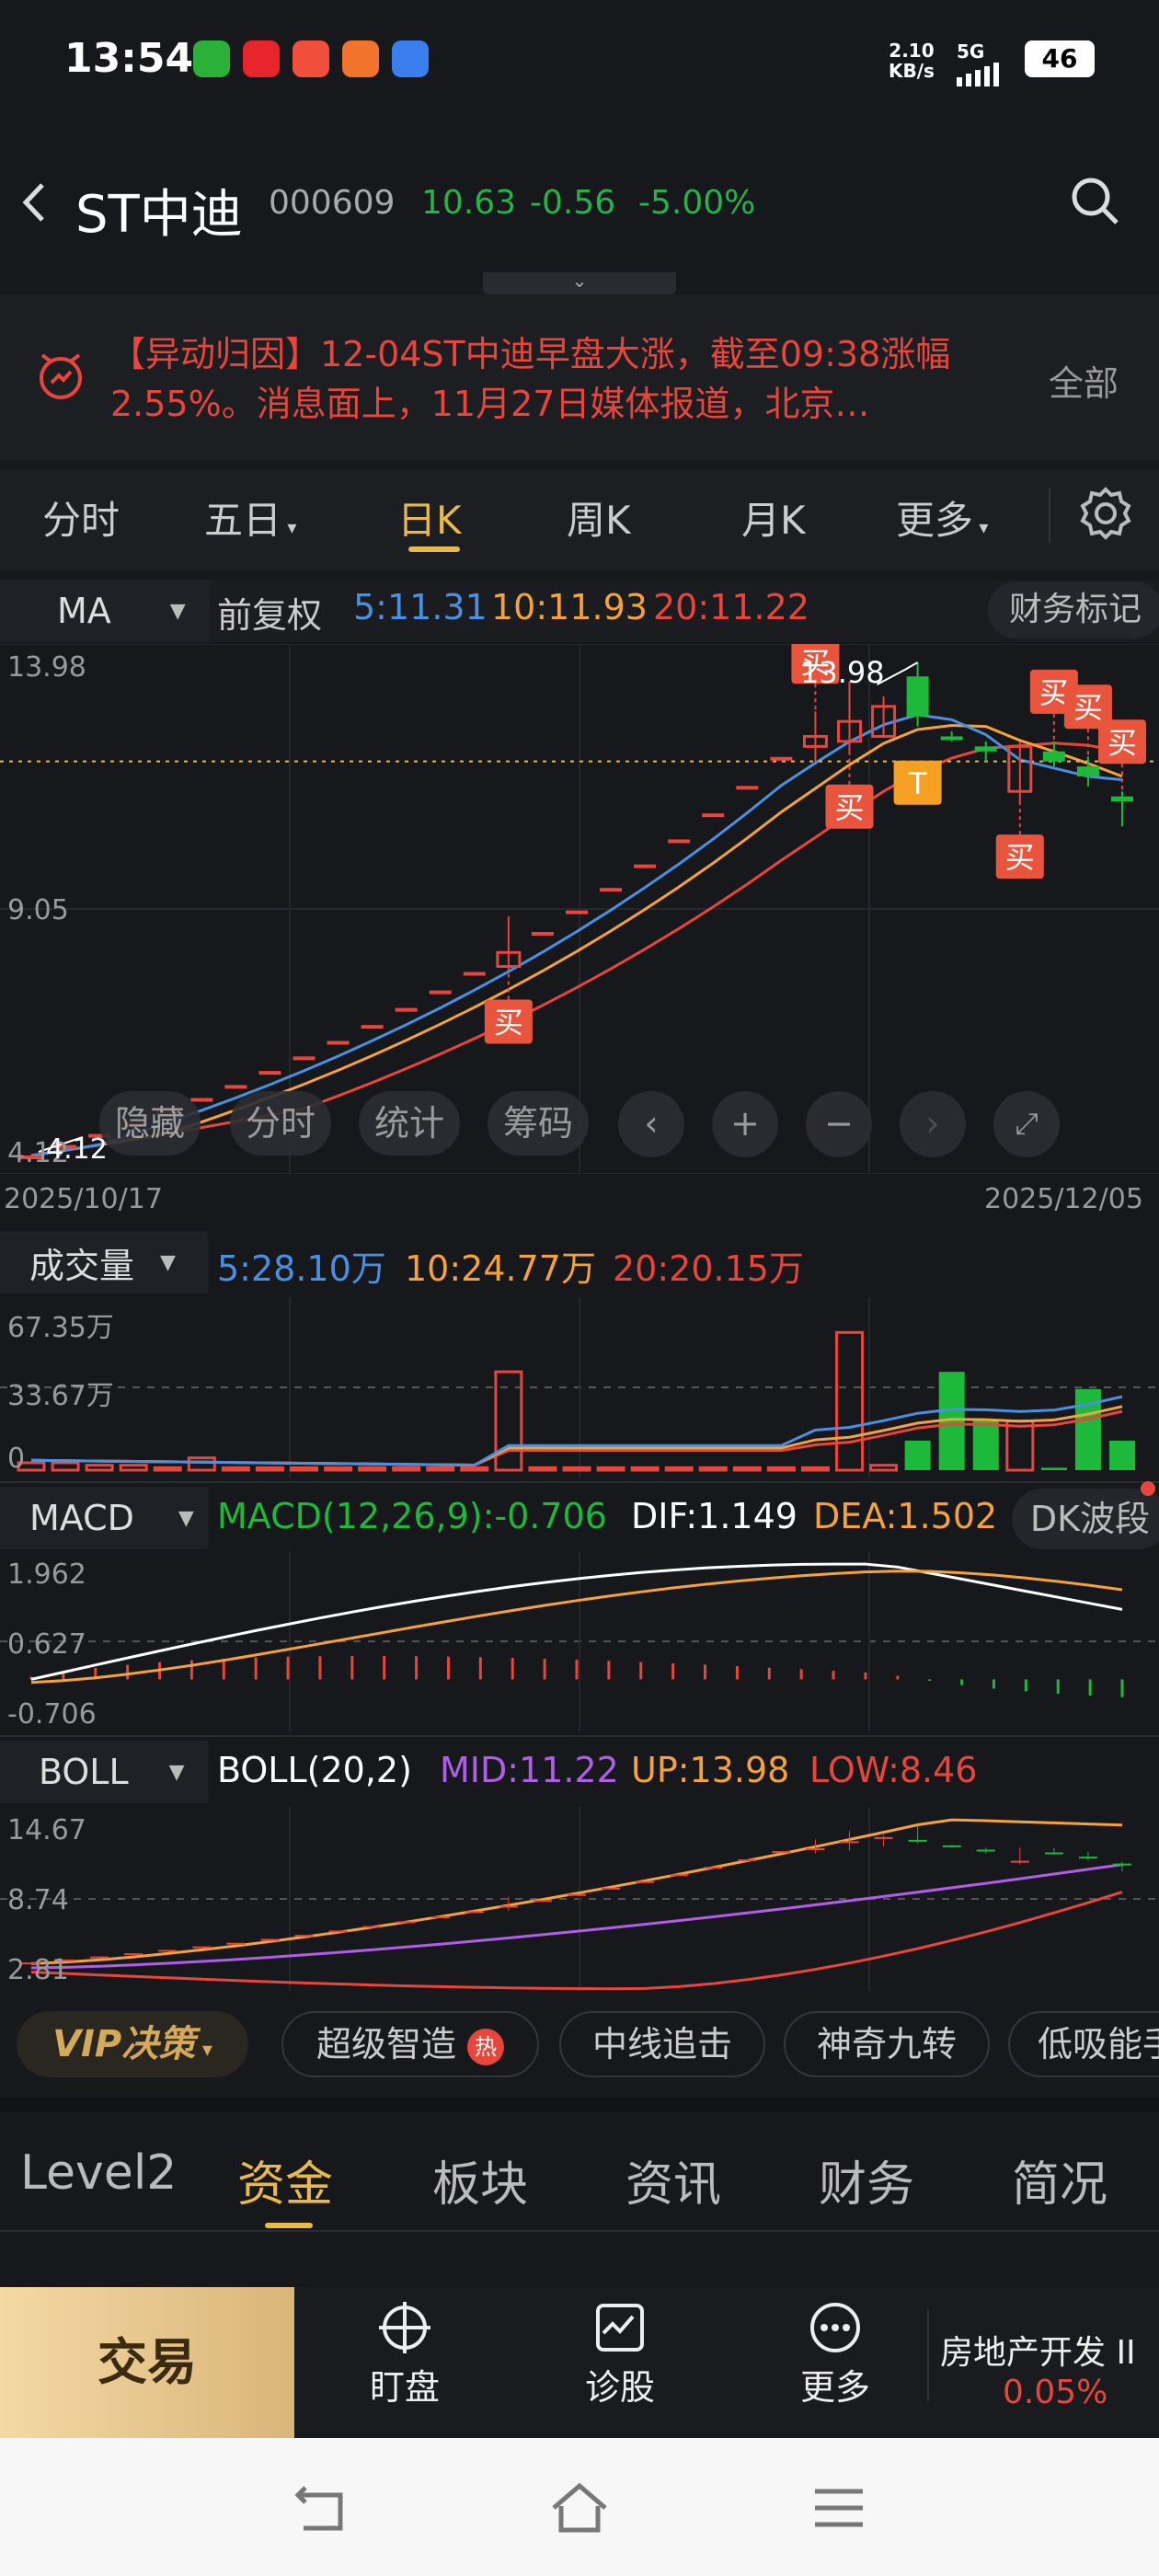 The width and height of the screenshot is (1159, 2576). I want to click on tab-five-day: 五日 ▾, so click(250, 517).